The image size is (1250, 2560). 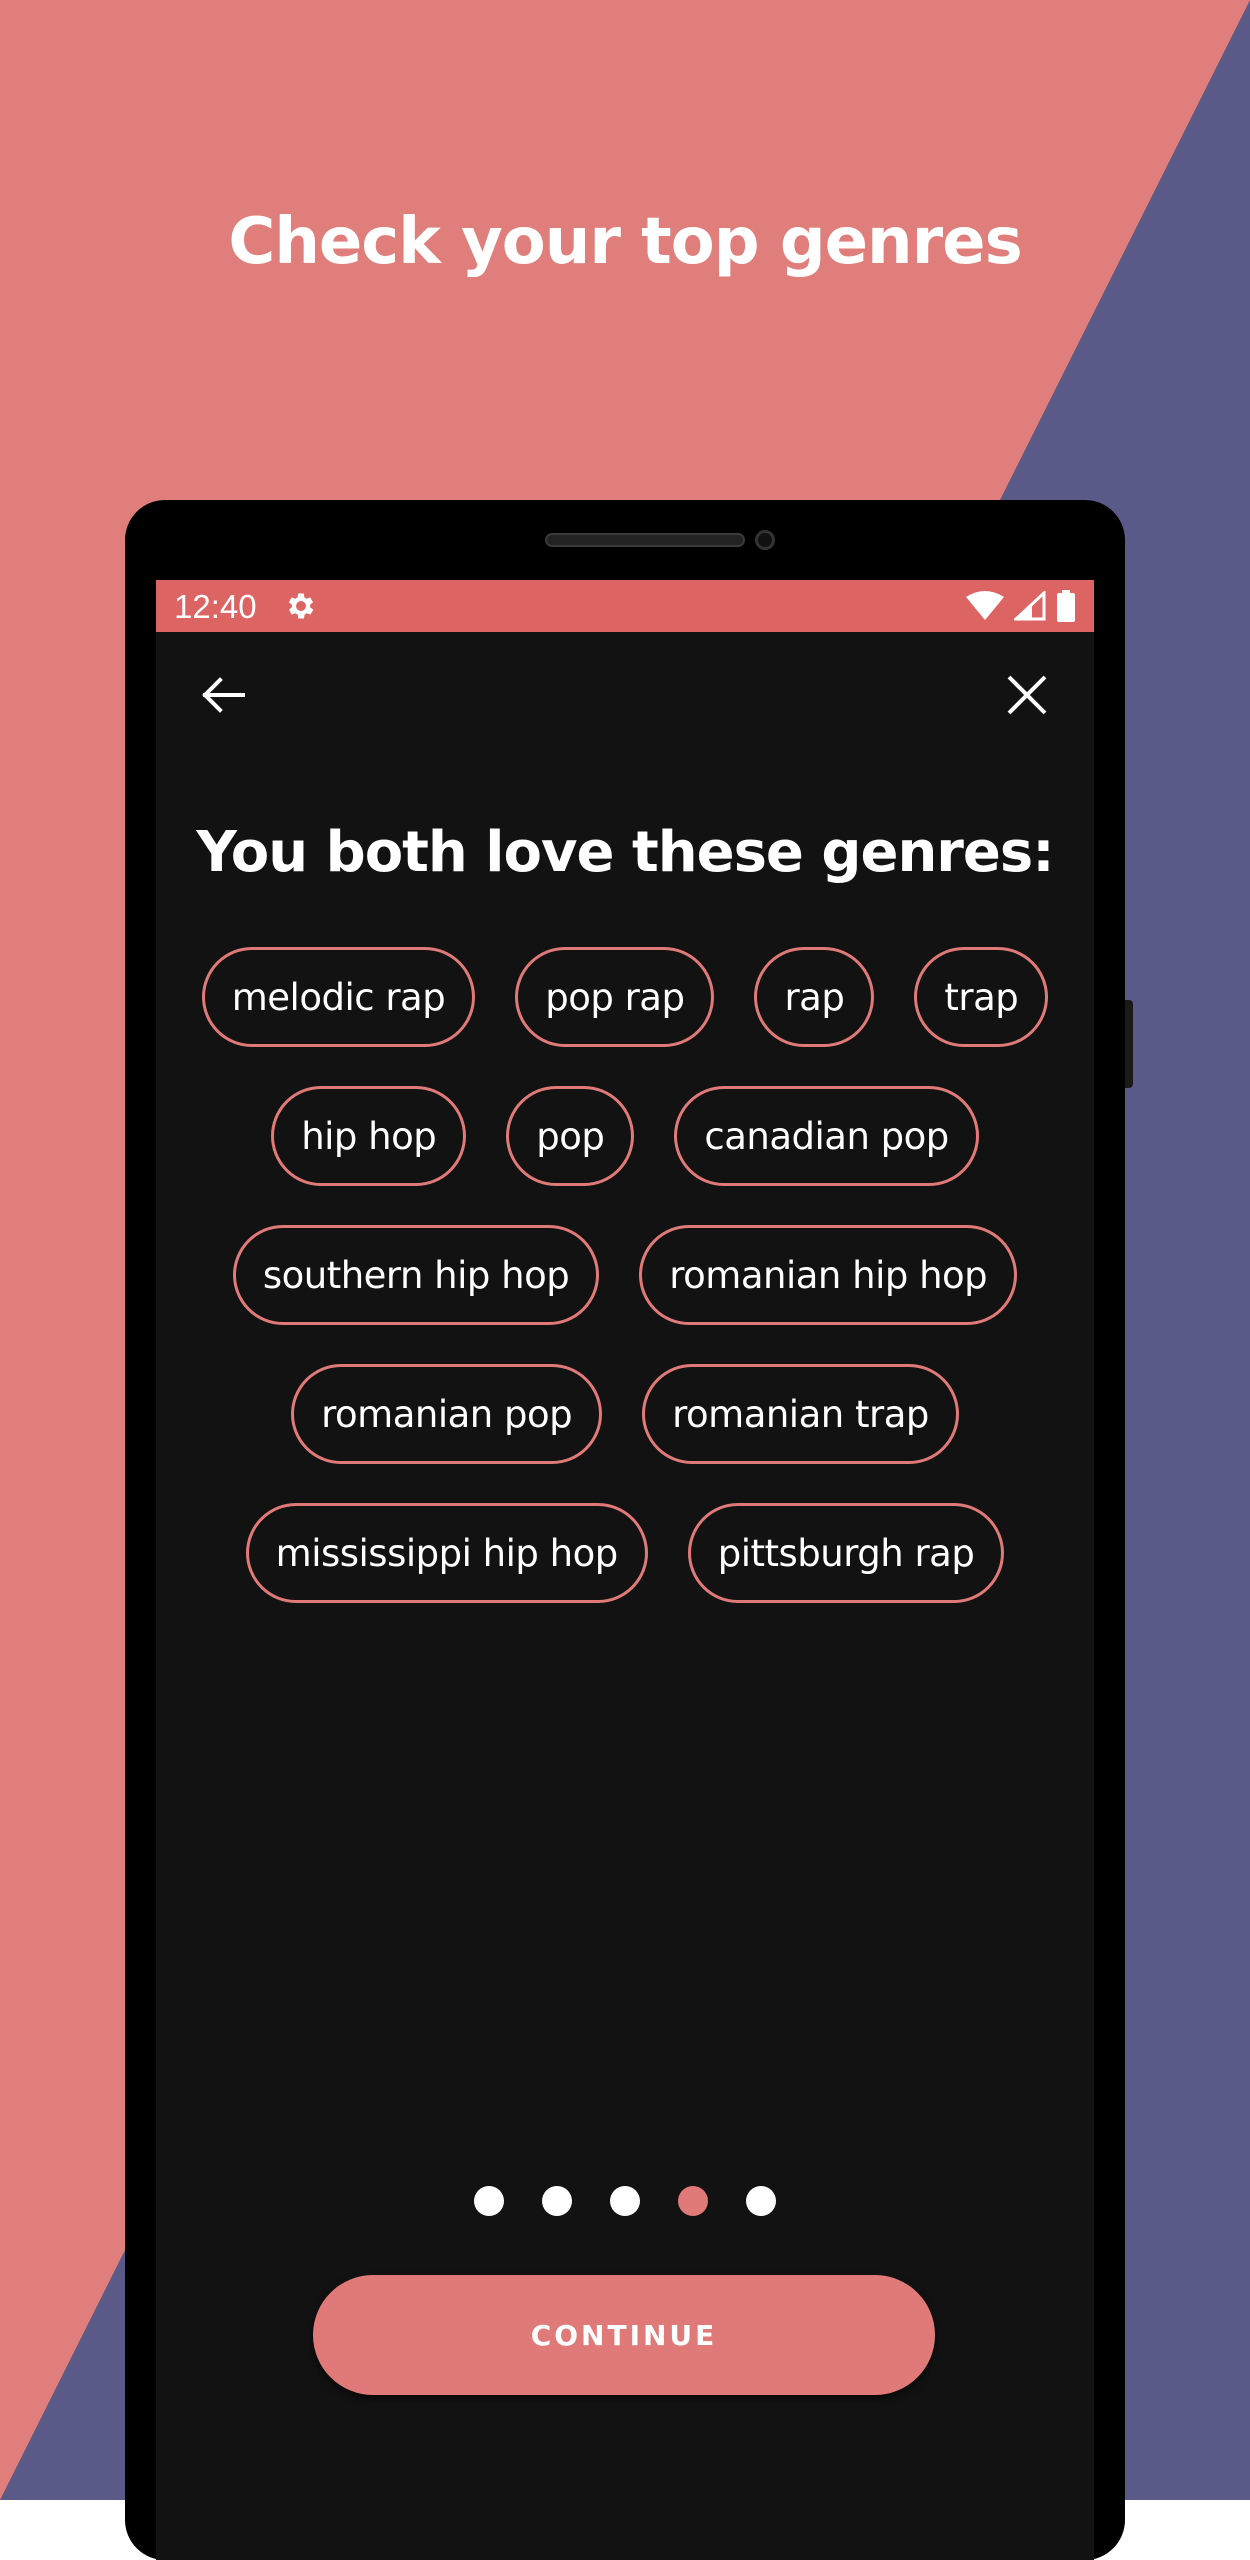 What do you see at coordinates (446, 1553) in the screenshot?
I see `genre-chip: mississippi hip hop` at bounding box center [446, 1553].